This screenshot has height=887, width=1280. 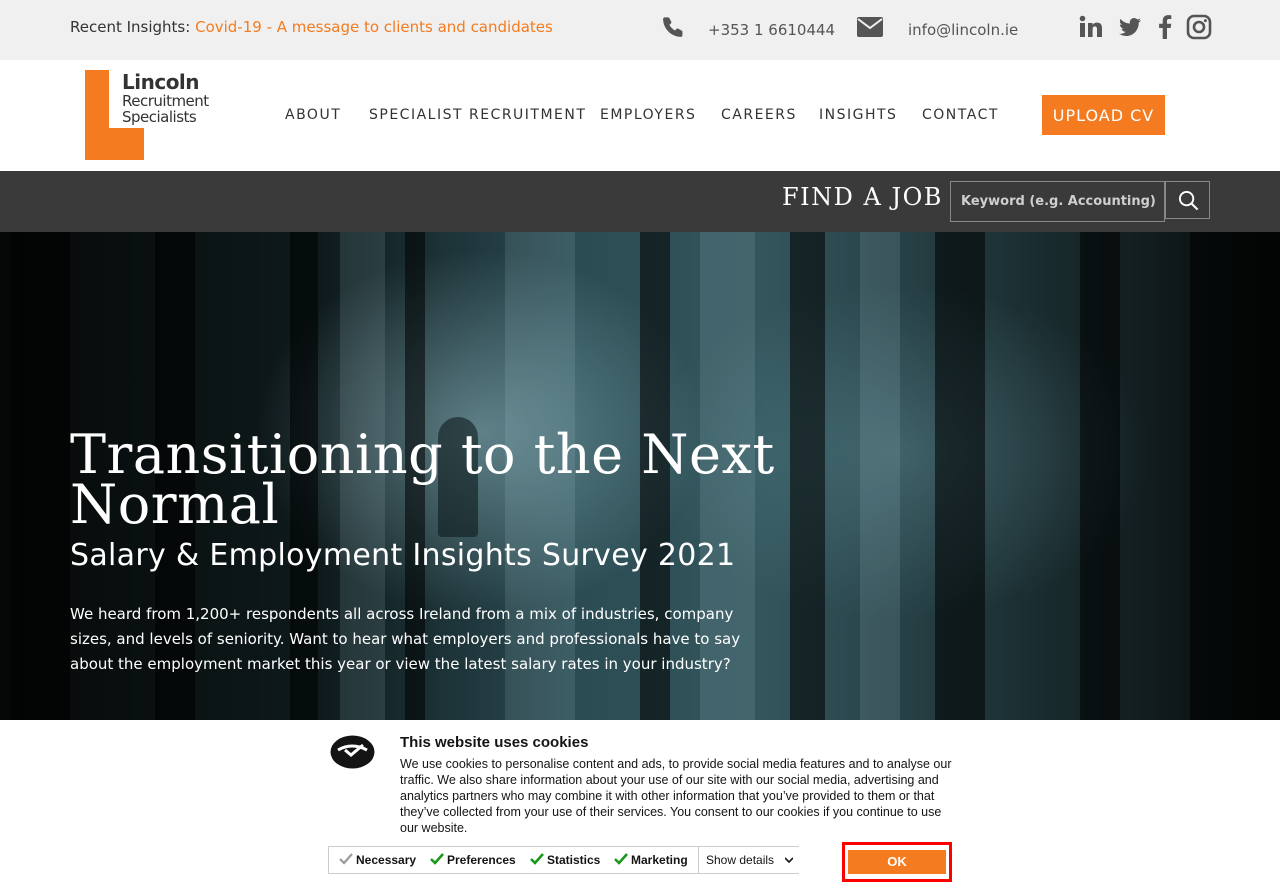 What do you see at coordinates (659, 860) in the screenshot?
I see `cookie-option-marketing: Marketing` at bounding box center [659, 860].